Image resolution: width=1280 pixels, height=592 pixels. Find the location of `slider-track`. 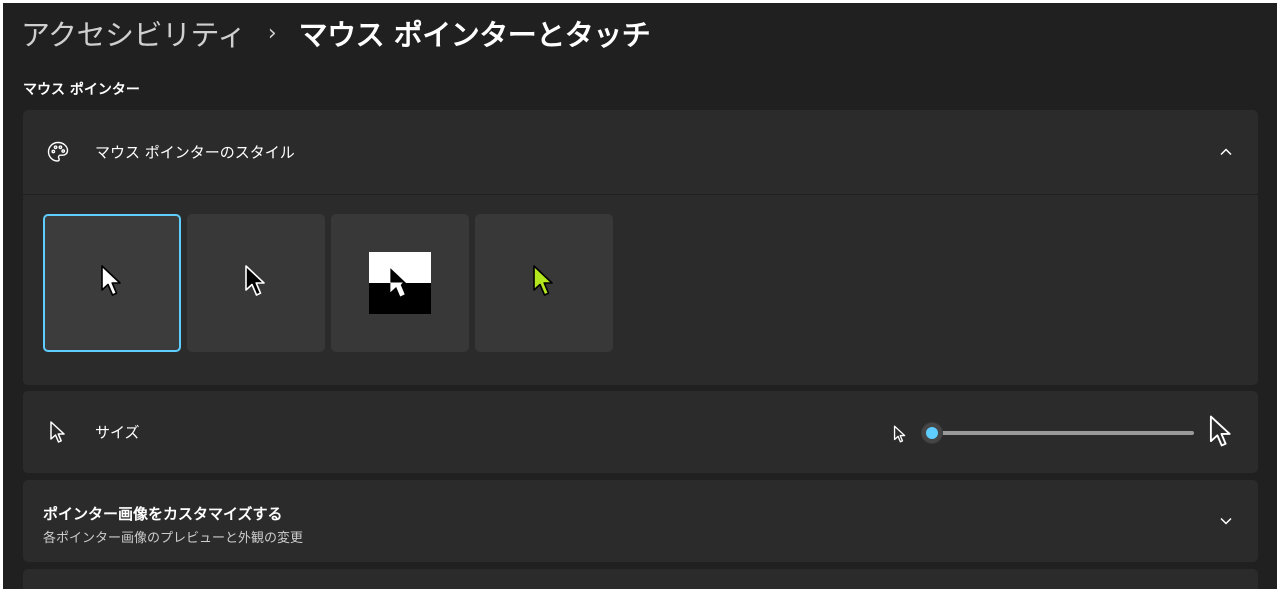

slider-track is located at coordinates (1062, 433).